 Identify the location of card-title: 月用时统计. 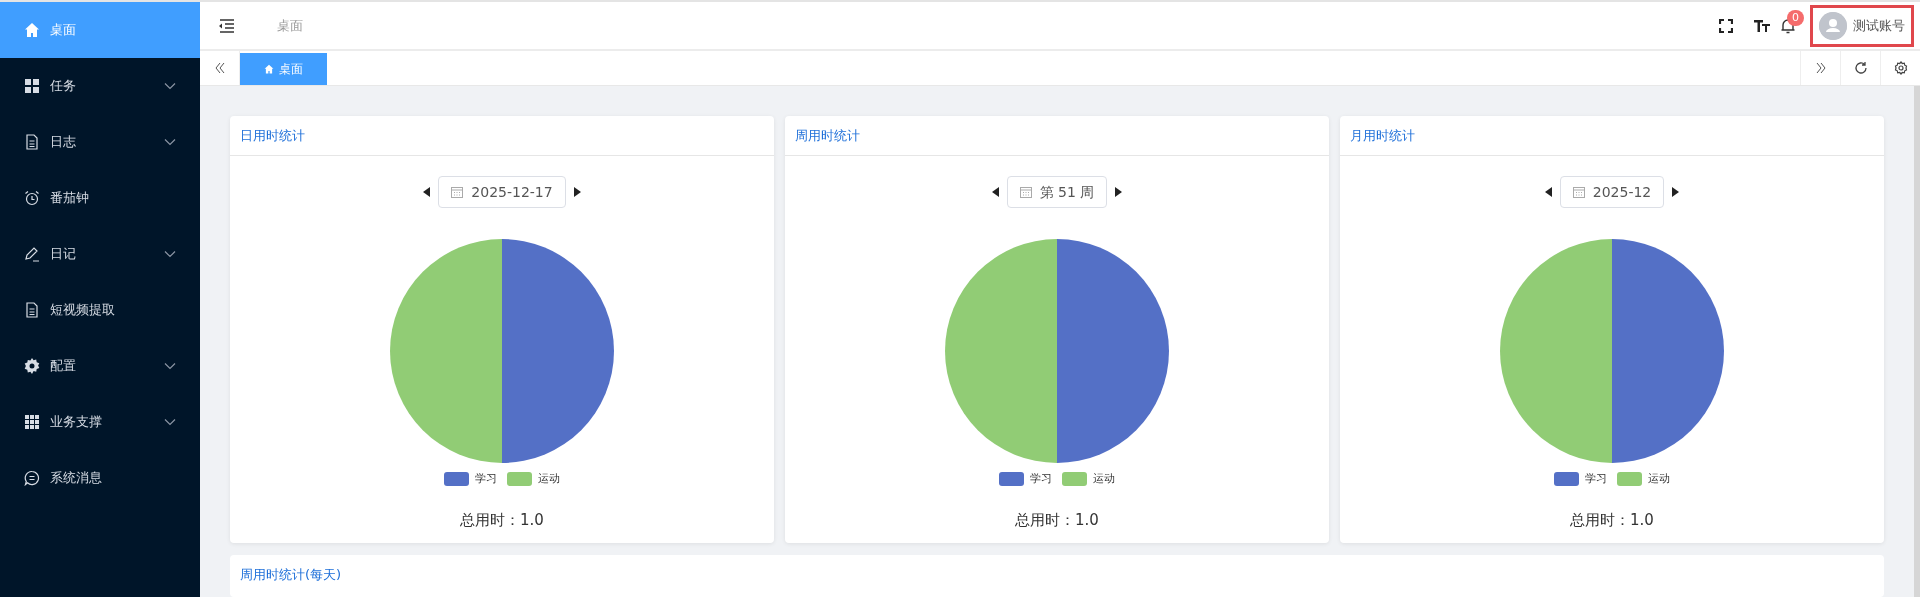
(1382, 135).